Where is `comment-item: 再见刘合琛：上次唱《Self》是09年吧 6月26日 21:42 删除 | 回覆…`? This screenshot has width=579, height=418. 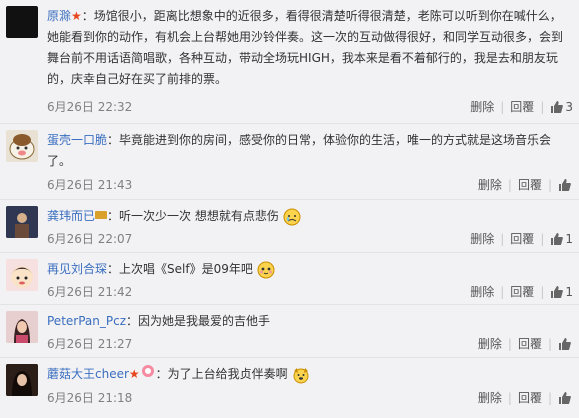 comment-item: 再见刘合琛：上次唱《Self》是09年吧 6月26日 21:42 删除 | 回覆… is located at coordinates (289, 279).